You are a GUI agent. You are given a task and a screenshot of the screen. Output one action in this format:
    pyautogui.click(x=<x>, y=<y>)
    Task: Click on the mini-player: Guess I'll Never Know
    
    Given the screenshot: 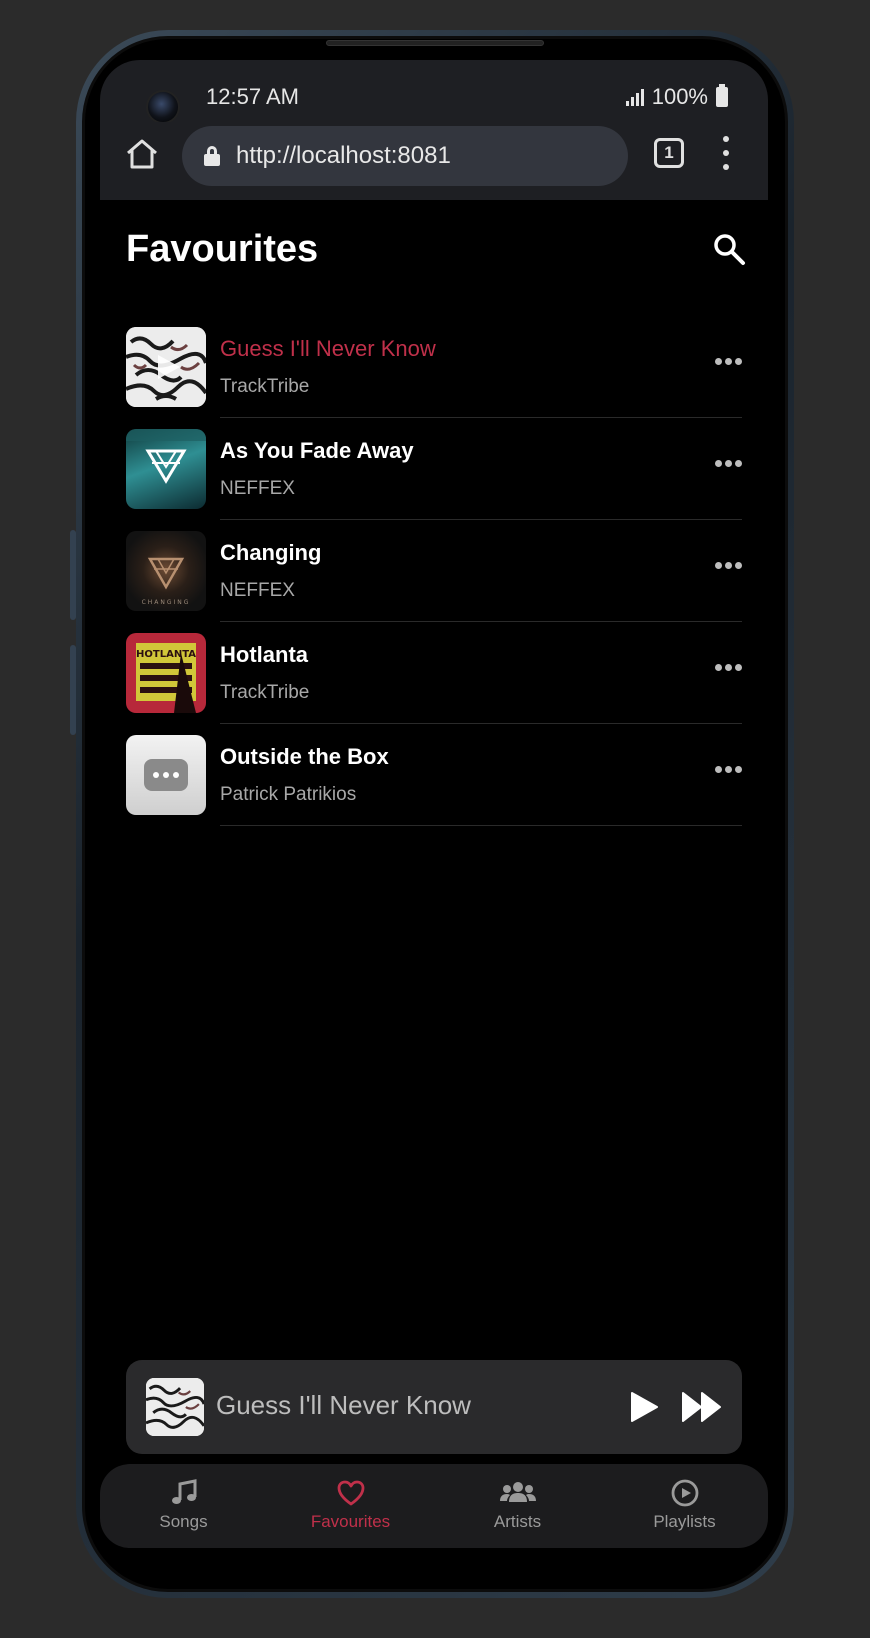 What is the action you would take?
    pyautogui.click(x=434, y=1407)
    